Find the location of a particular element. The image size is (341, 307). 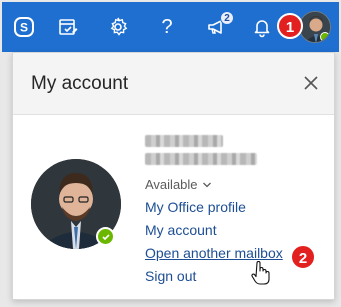

whats-new-button: 2 is located at coordinates (217, 27).